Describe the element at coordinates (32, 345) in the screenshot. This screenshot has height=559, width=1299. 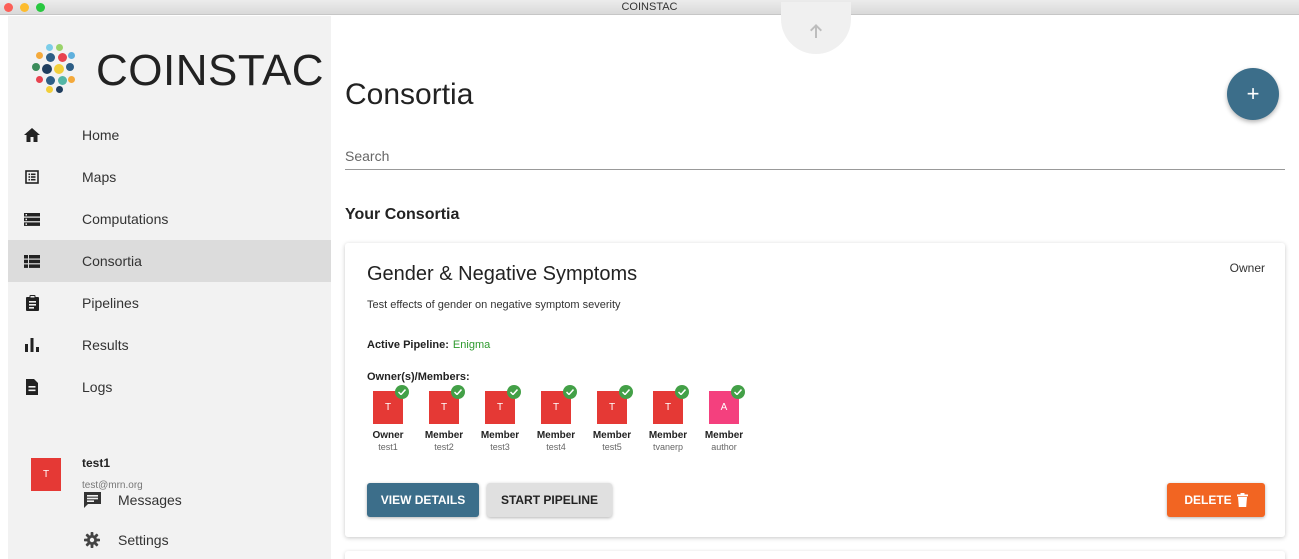
I see `results-icon` at that location.